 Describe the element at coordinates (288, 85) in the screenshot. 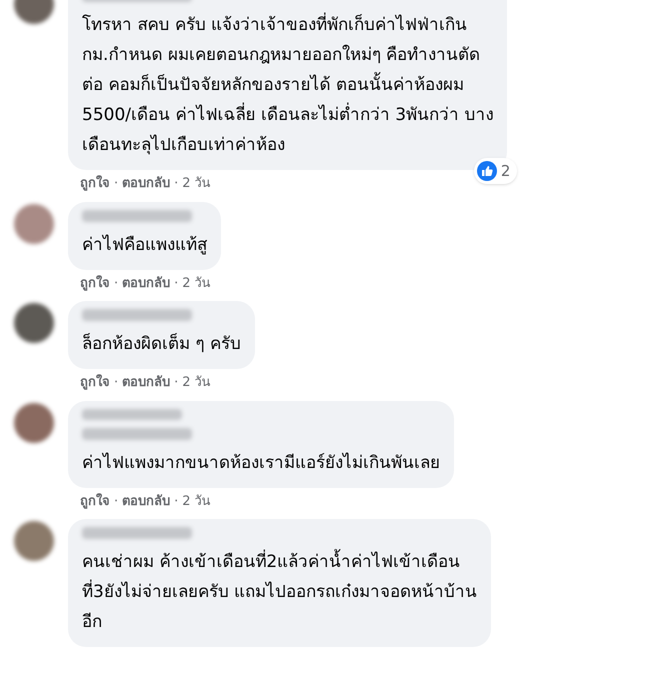

I see `comment-text: โทรหา สคบ ครับ แจ้งว่าเจ้าของที่พักเก็บค่าไฟฟ่าเกิน กม.กำหนด ผมเคยตอนกฎหมายออกใหม่ๆ คือทำงานตัด ต่อ คอมก็เป็นปัจจัยหลักของรายได้ ตอนนั้นค่าห้องผม 5500/เดือน ค่าไฟเฉลี่ย เดือนละไม่ต่ำกว่า 3พันกว่า บาง เดือนทะลุไปเกือบเท่าค่าห้อง` at that location.